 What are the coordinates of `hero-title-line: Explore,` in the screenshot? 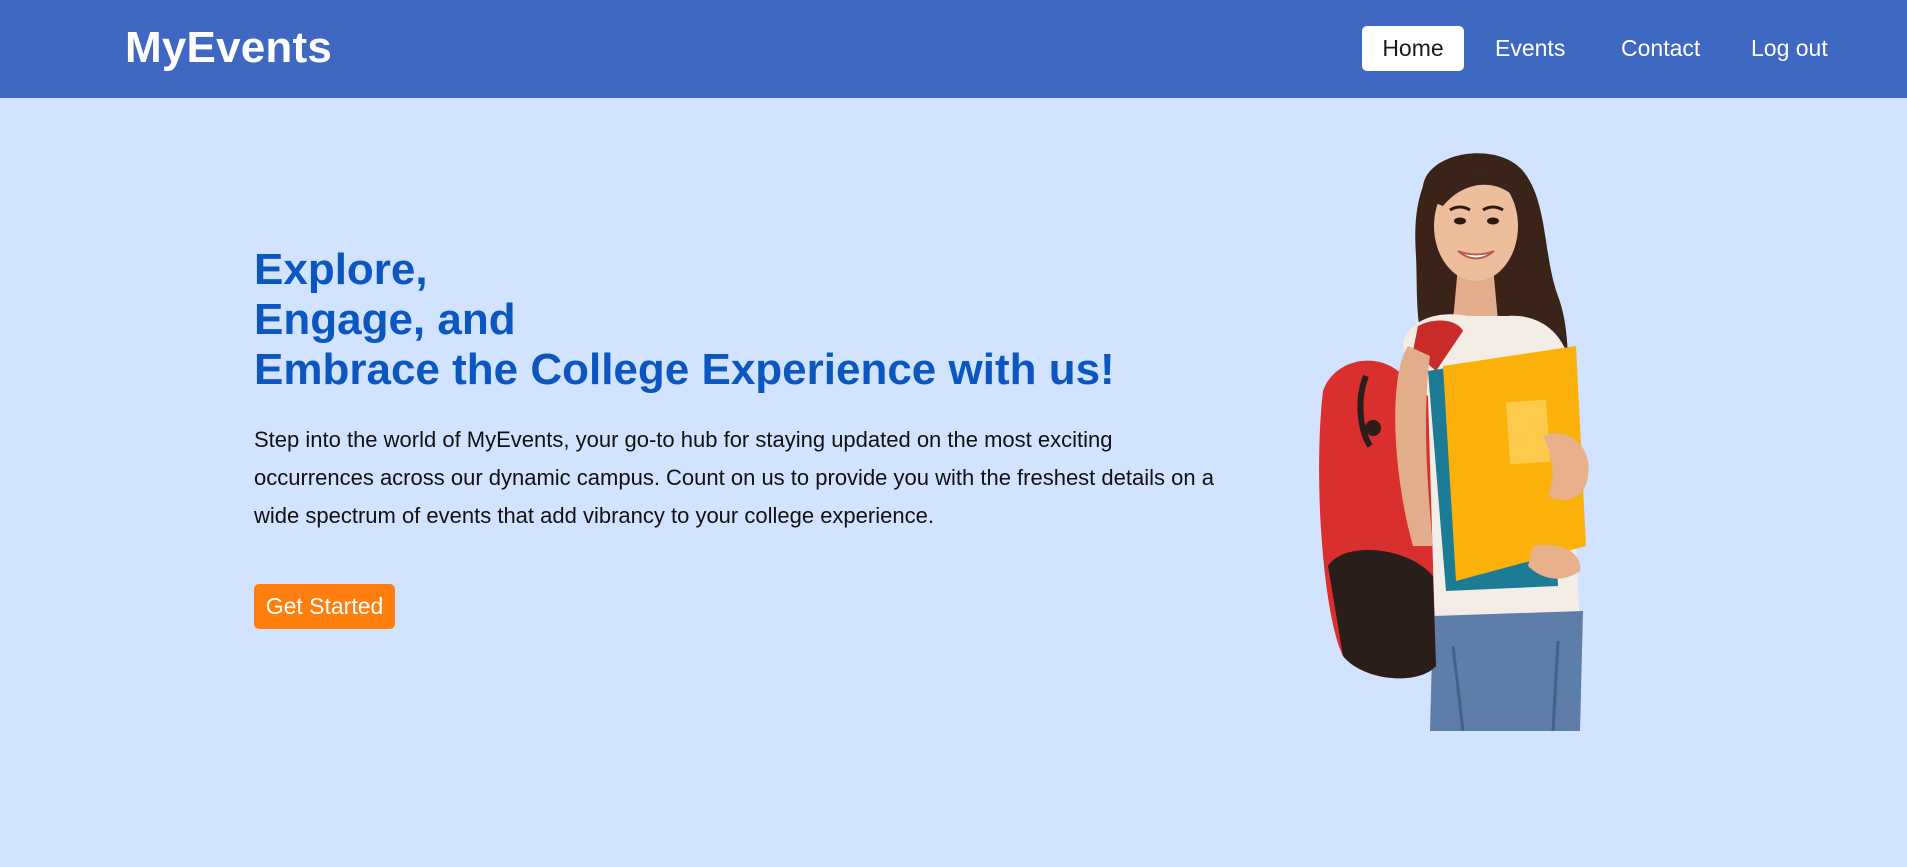 It's located at (341, 269).